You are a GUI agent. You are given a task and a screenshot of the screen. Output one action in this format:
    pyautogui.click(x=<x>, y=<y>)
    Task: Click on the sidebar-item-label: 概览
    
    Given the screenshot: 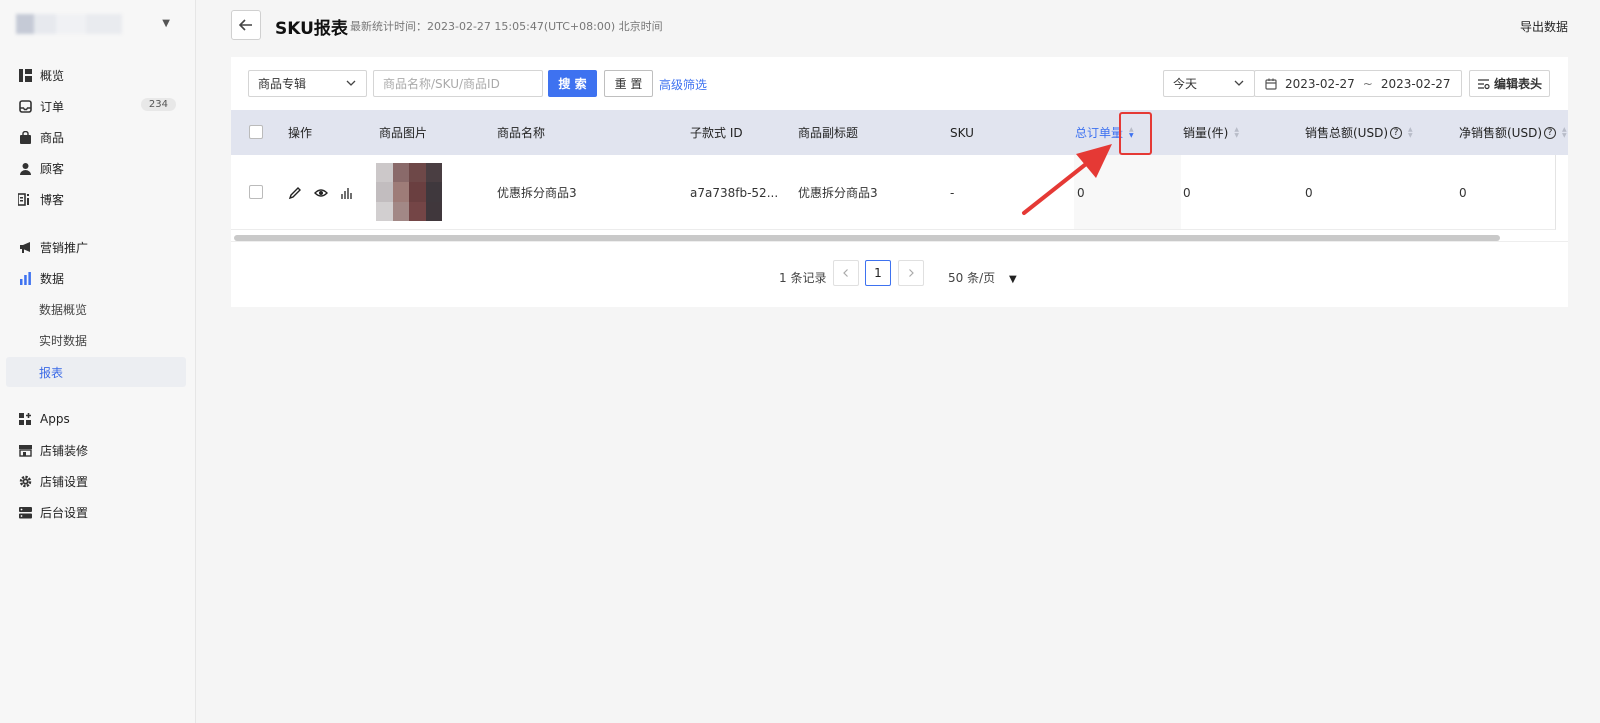 What is the action you would take?
    pyautogui.click(x=52, y=75)
    